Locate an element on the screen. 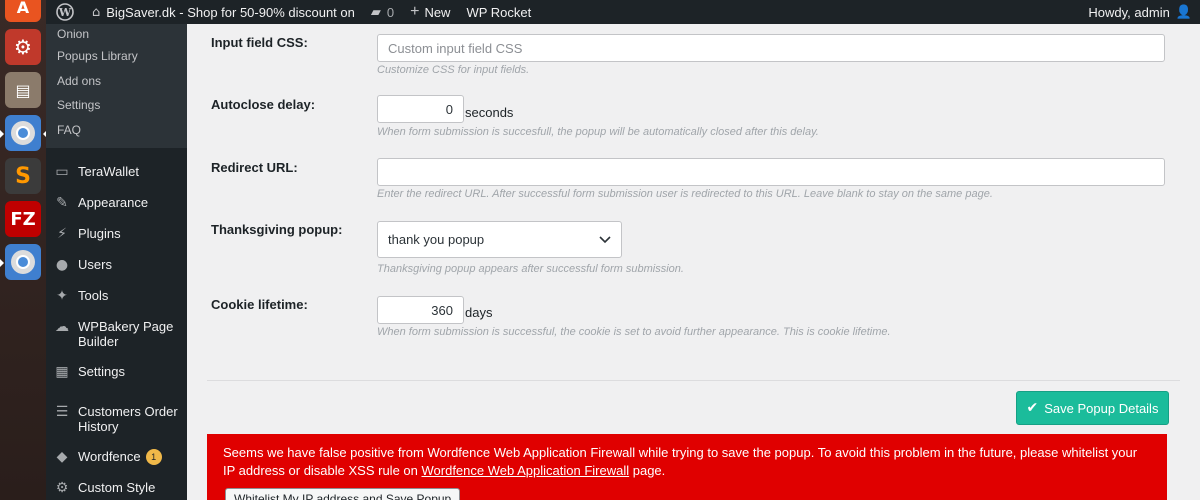 The width and height of the screenshot is (1200, 500). autoclose-label: Autoclose delay: is located at coordinates (263, 104).